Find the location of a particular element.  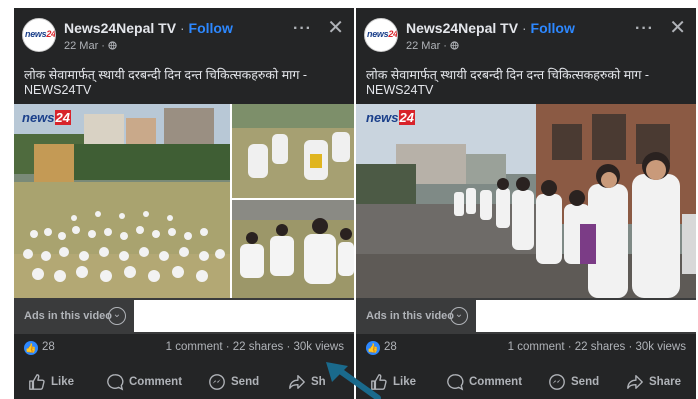

thumbs-up-icon is located at coordinates (37, 382).